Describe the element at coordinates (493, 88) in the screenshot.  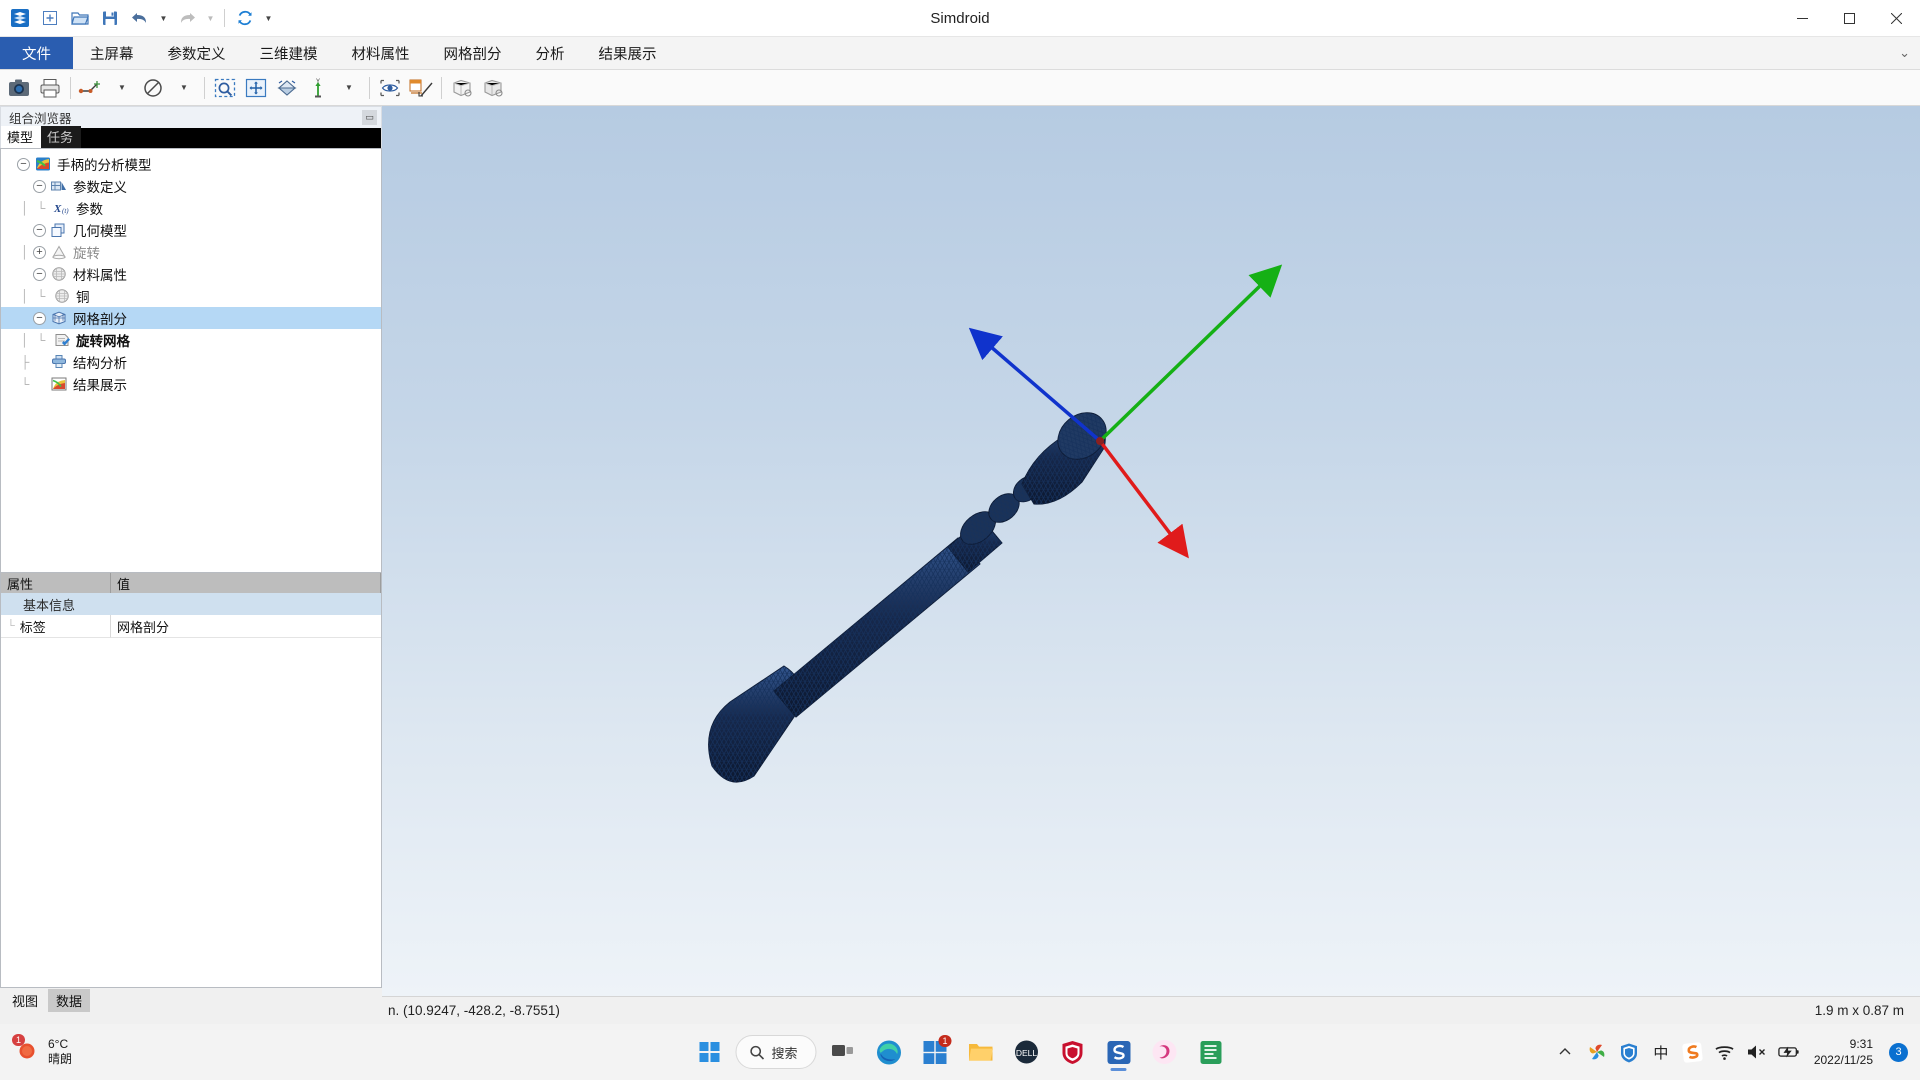
I see `solid-view-icon` at that location.